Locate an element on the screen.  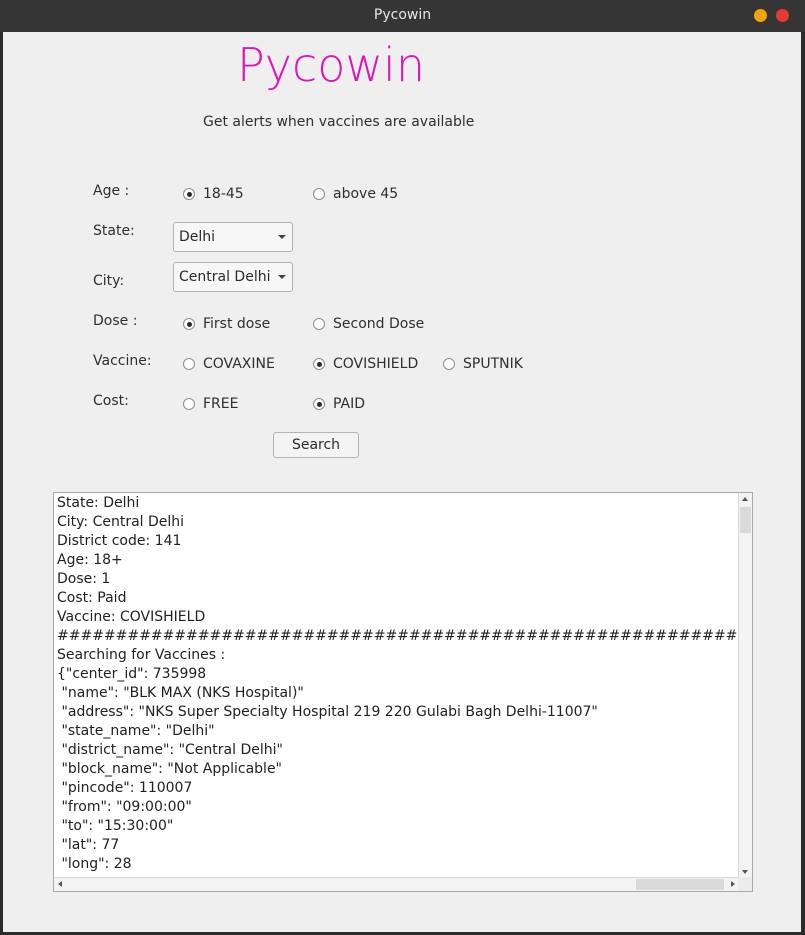
search-button: Search is located at coordinates (316, 445).